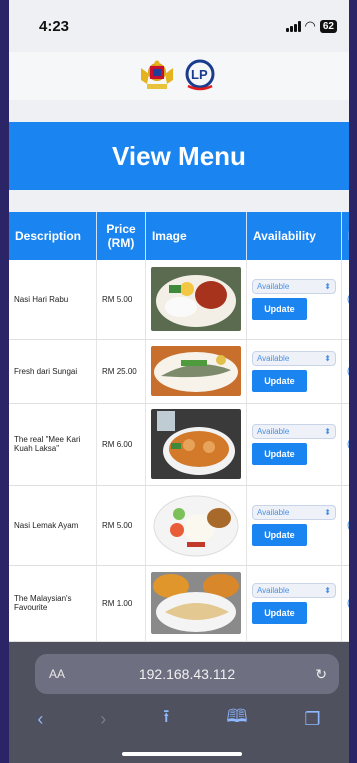 The height and width of the screenshot is (763, 357). I want to click on item-description: Nasi Hari Rabu, so click(53, 300).